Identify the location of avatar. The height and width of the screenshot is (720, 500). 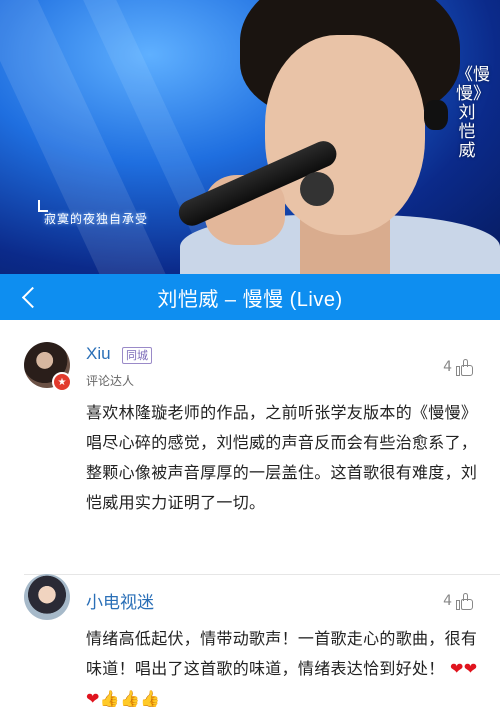
(47, 597).